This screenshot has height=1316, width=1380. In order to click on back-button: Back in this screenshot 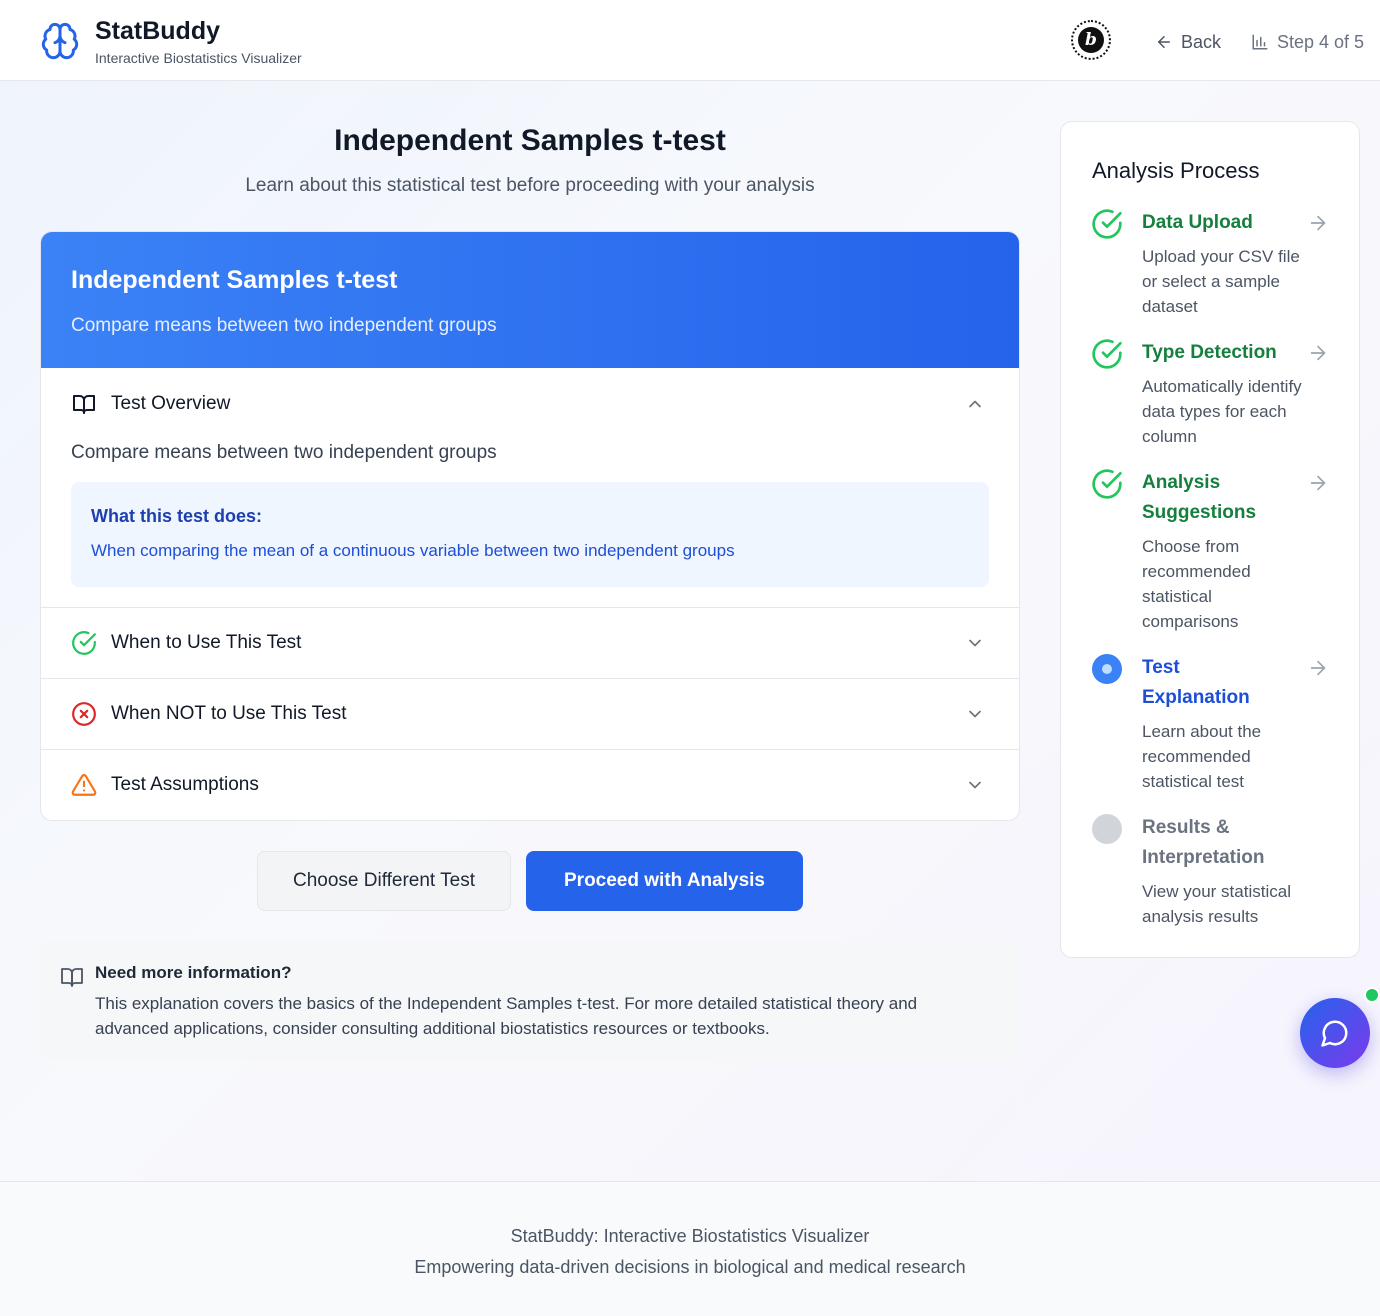, I will do `click(1188, 42)`.